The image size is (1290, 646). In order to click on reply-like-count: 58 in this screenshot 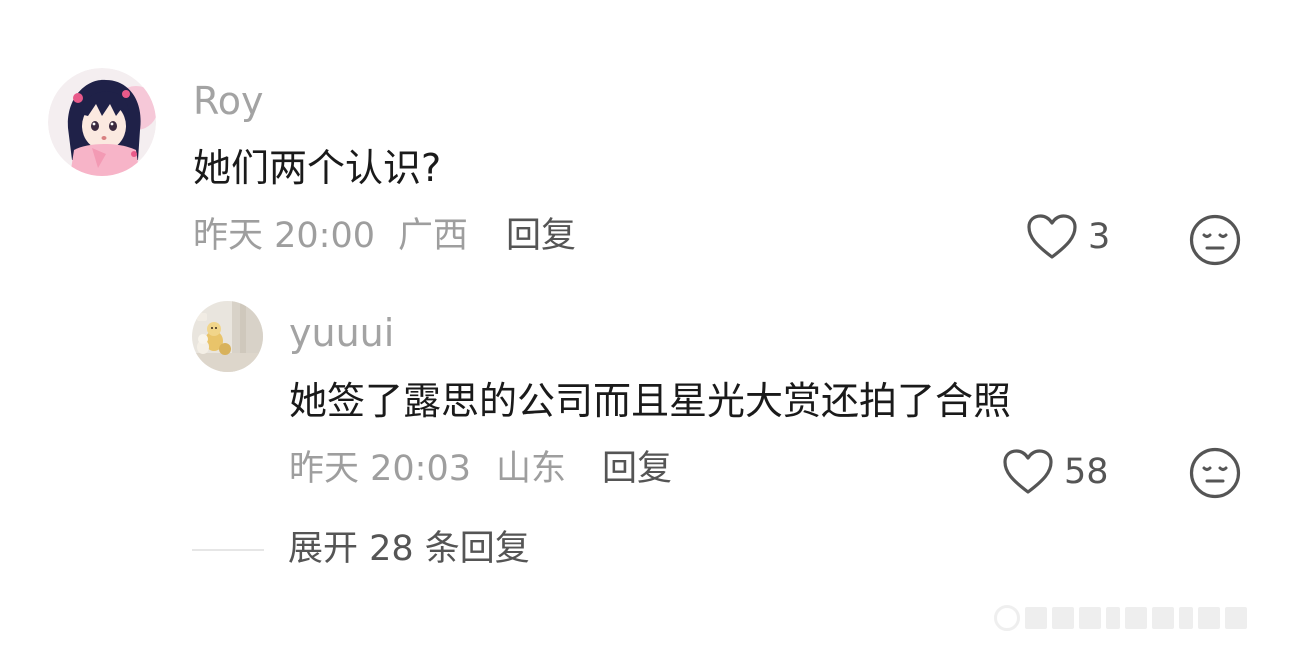, I will do `click(1086, 471)`.